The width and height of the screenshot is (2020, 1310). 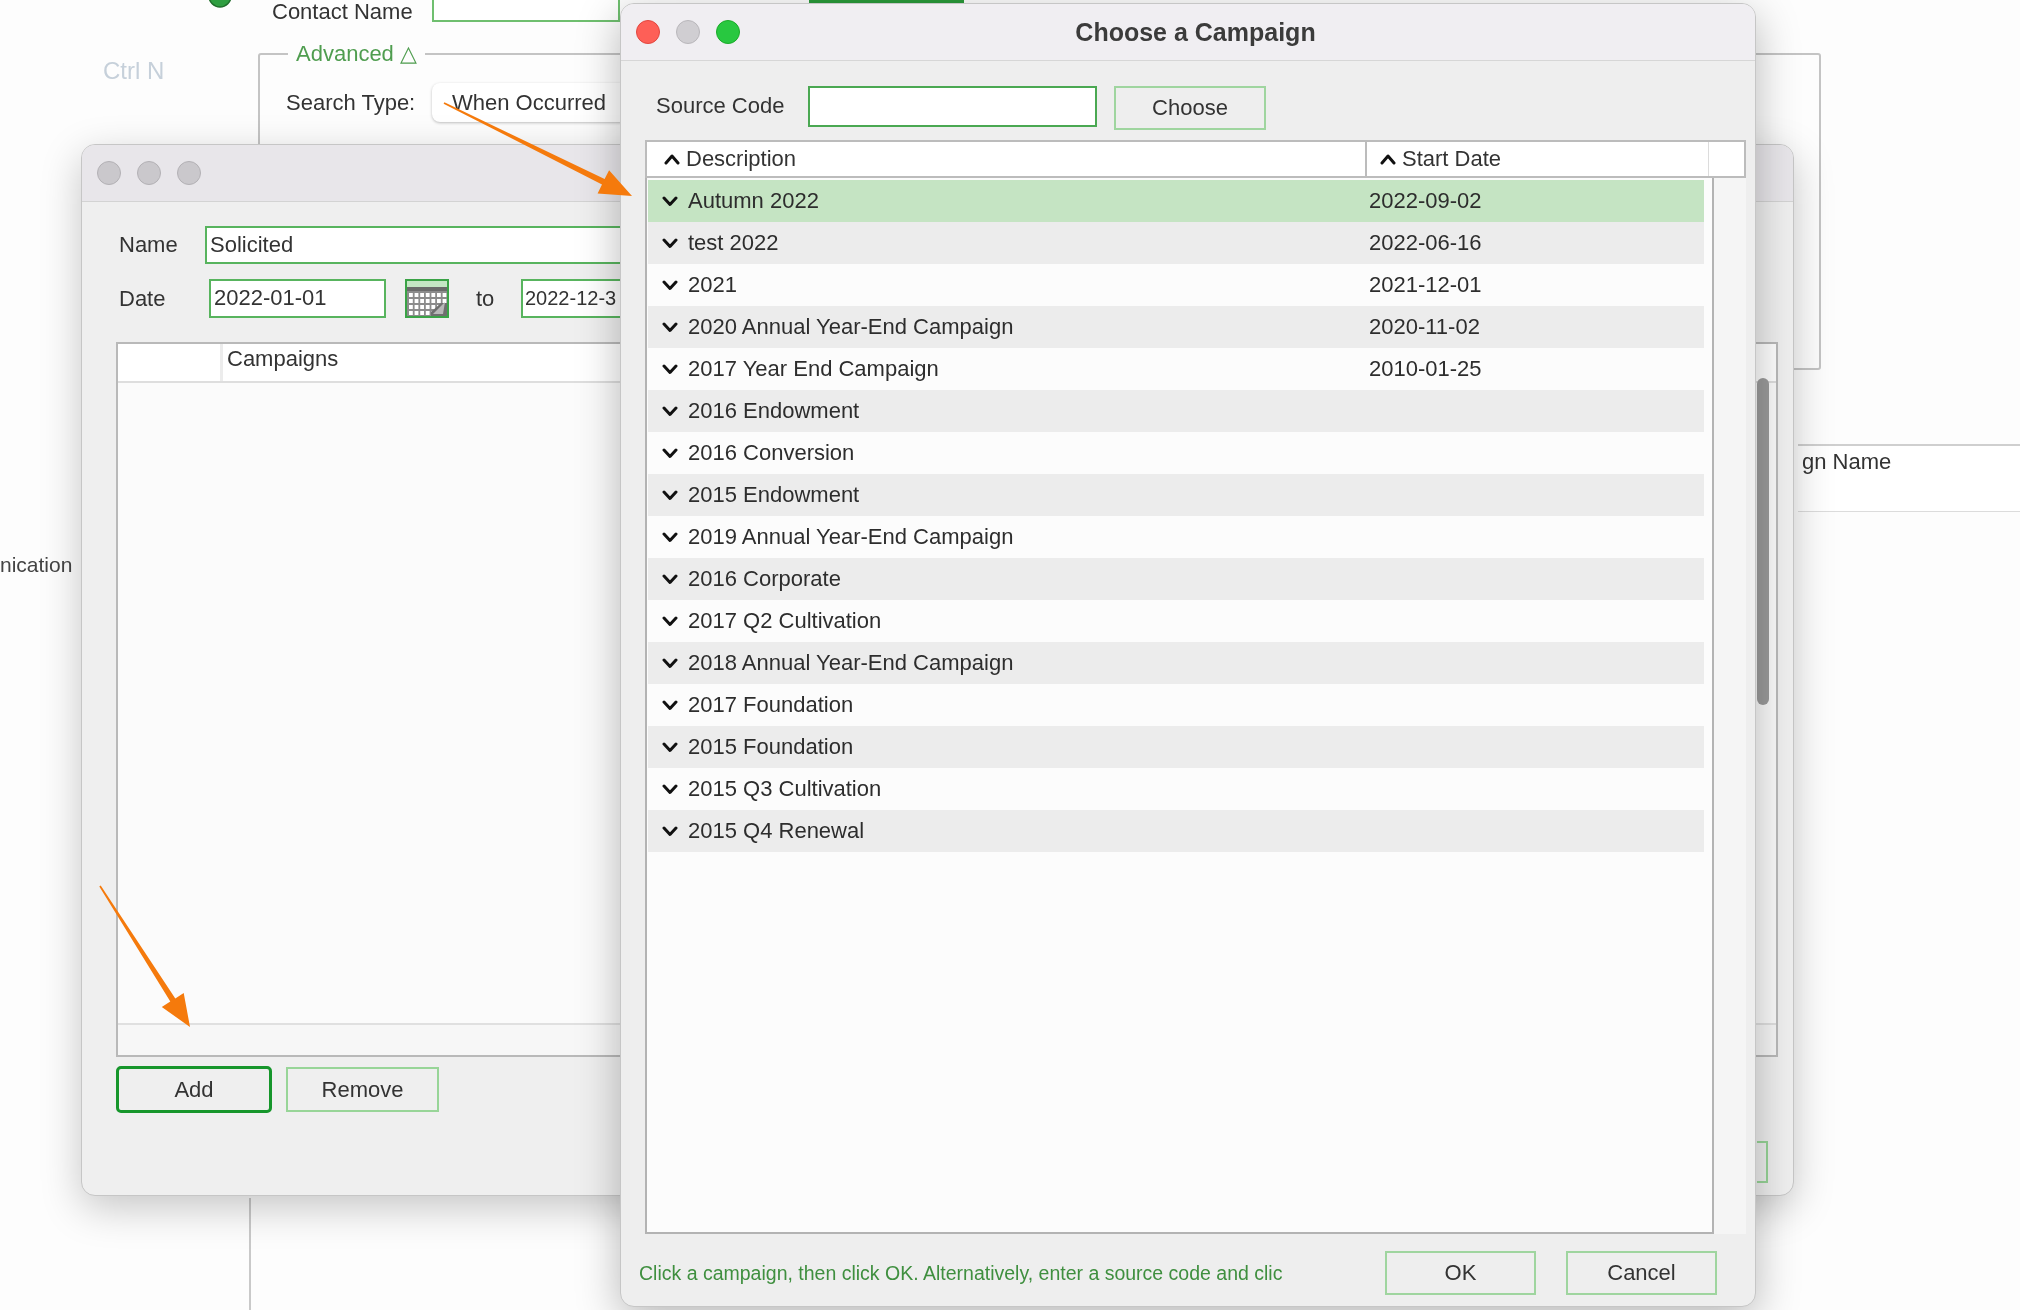 What do you see at coordinates (486, 298) in the screenshot?
I see `range-label: to` at bounding box center [486, 298].